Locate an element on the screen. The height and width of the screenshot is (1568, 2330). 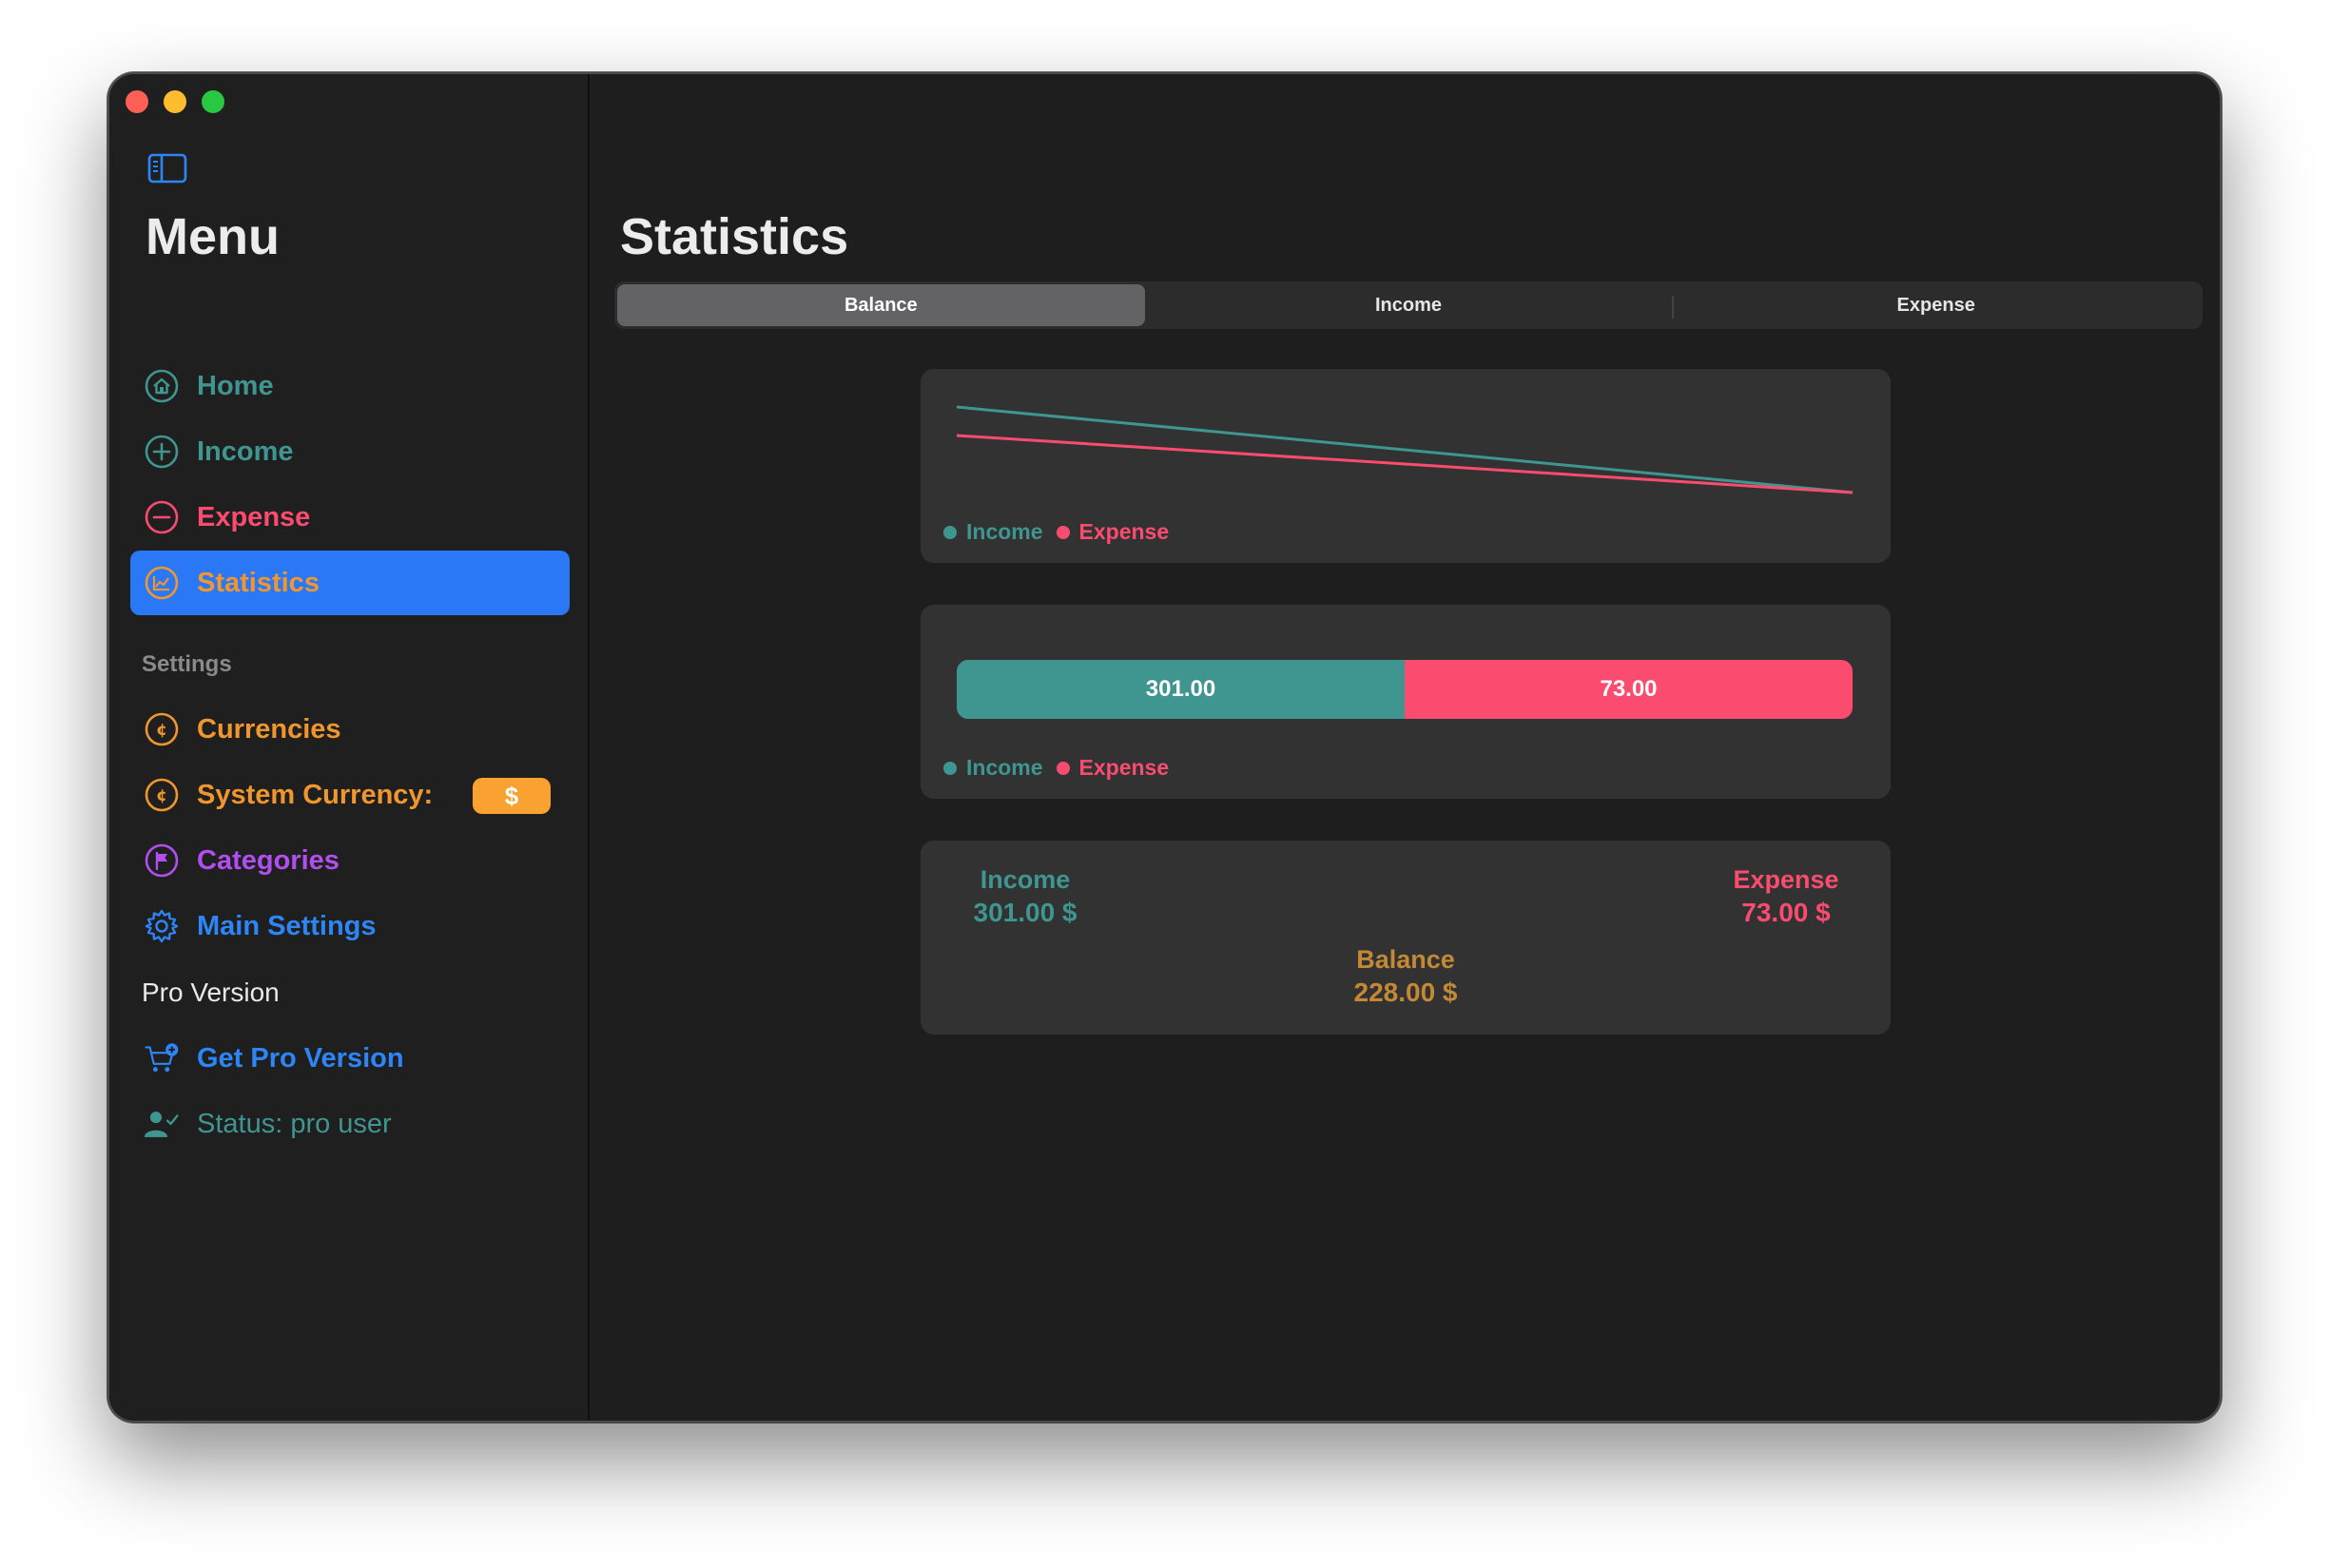
window-controls is located at coordinates (175, 101).